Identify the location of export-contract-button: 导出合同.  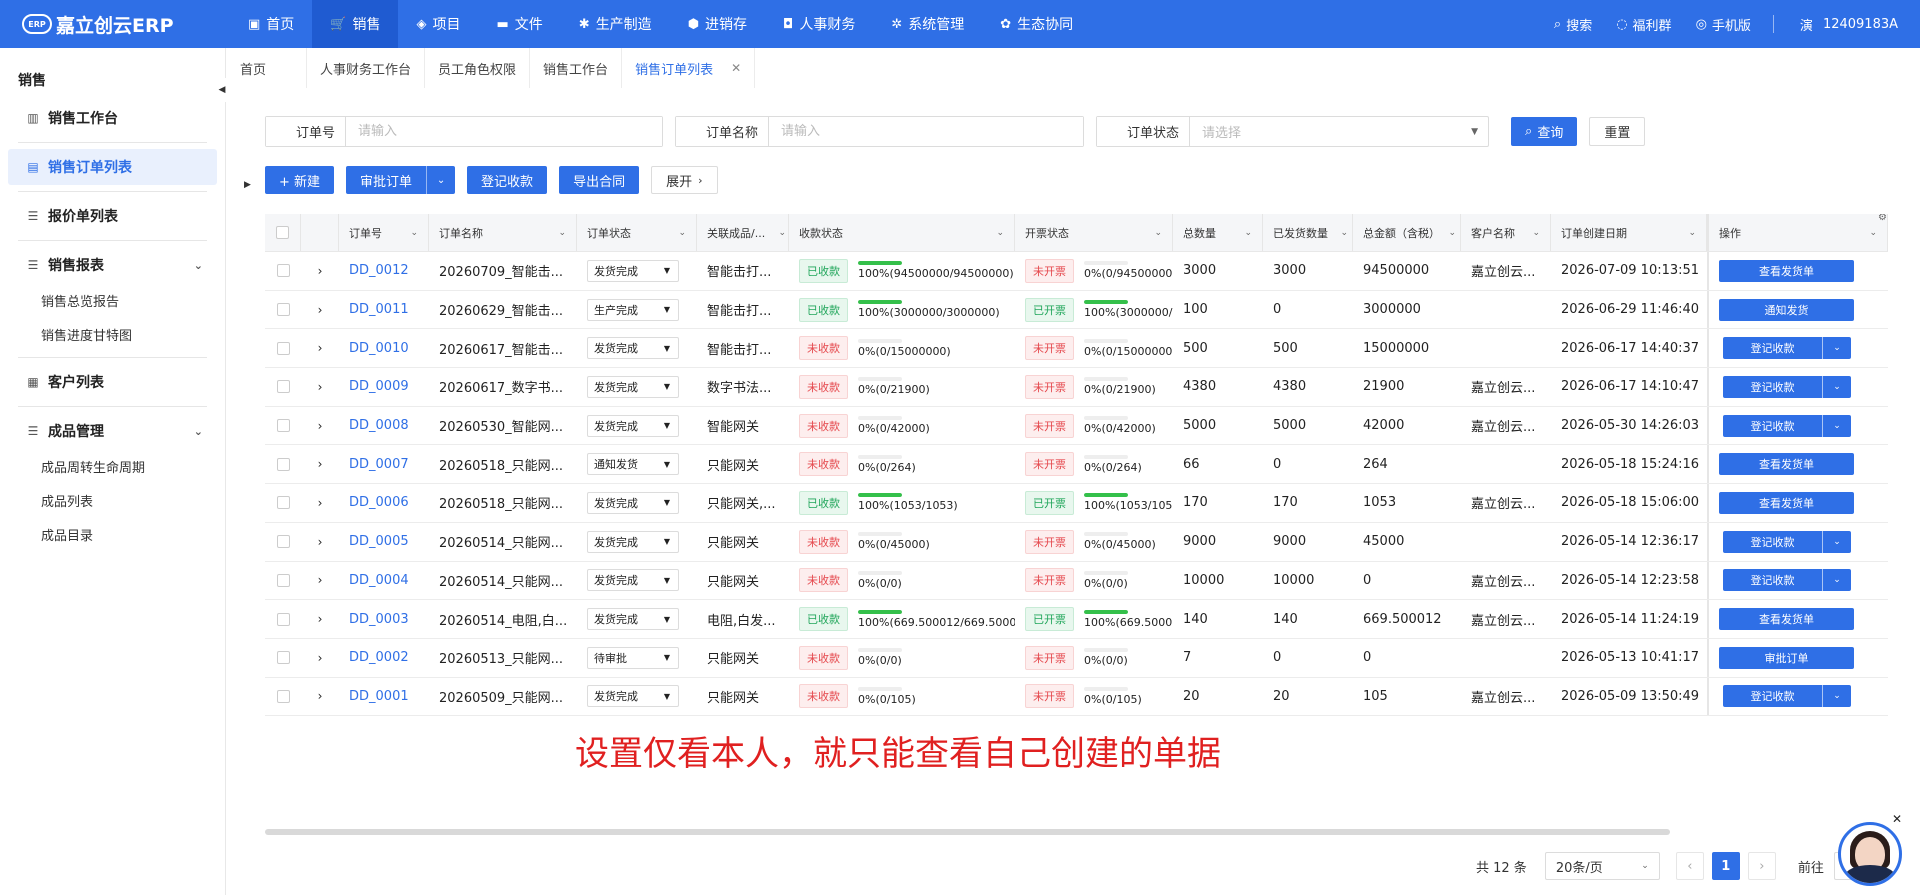
(599, 180).